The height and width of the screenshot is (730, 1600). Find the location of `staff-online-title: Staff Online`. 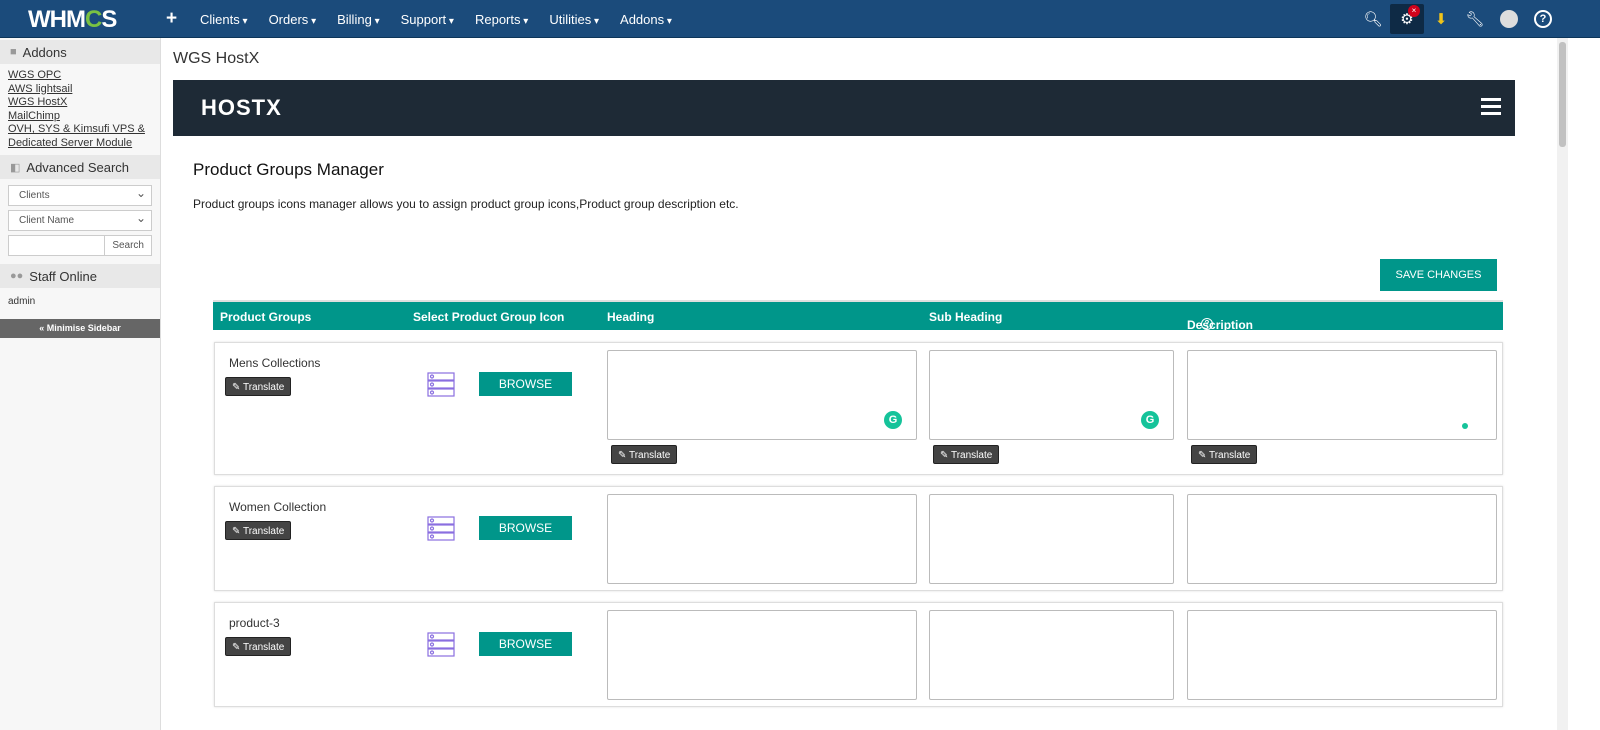

staff-online-title: Staff Online is located at coordinates (63, 276).